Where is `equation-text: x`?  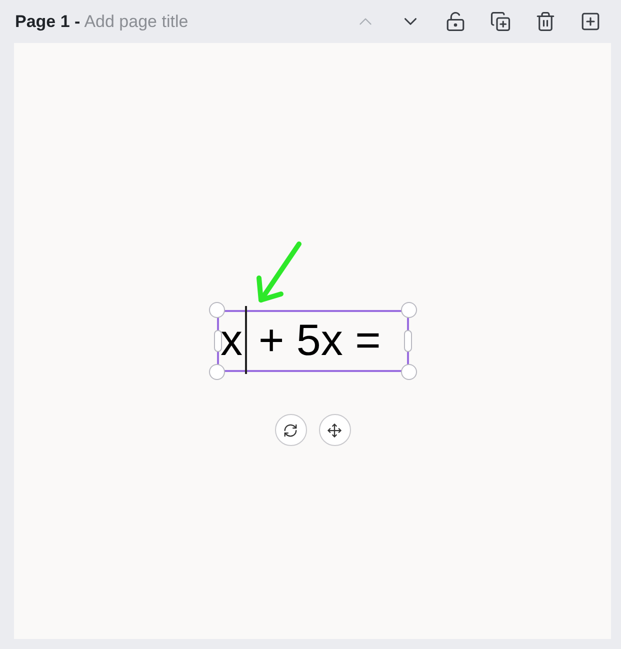 equation-text: x is located at coordinates (231, 341).